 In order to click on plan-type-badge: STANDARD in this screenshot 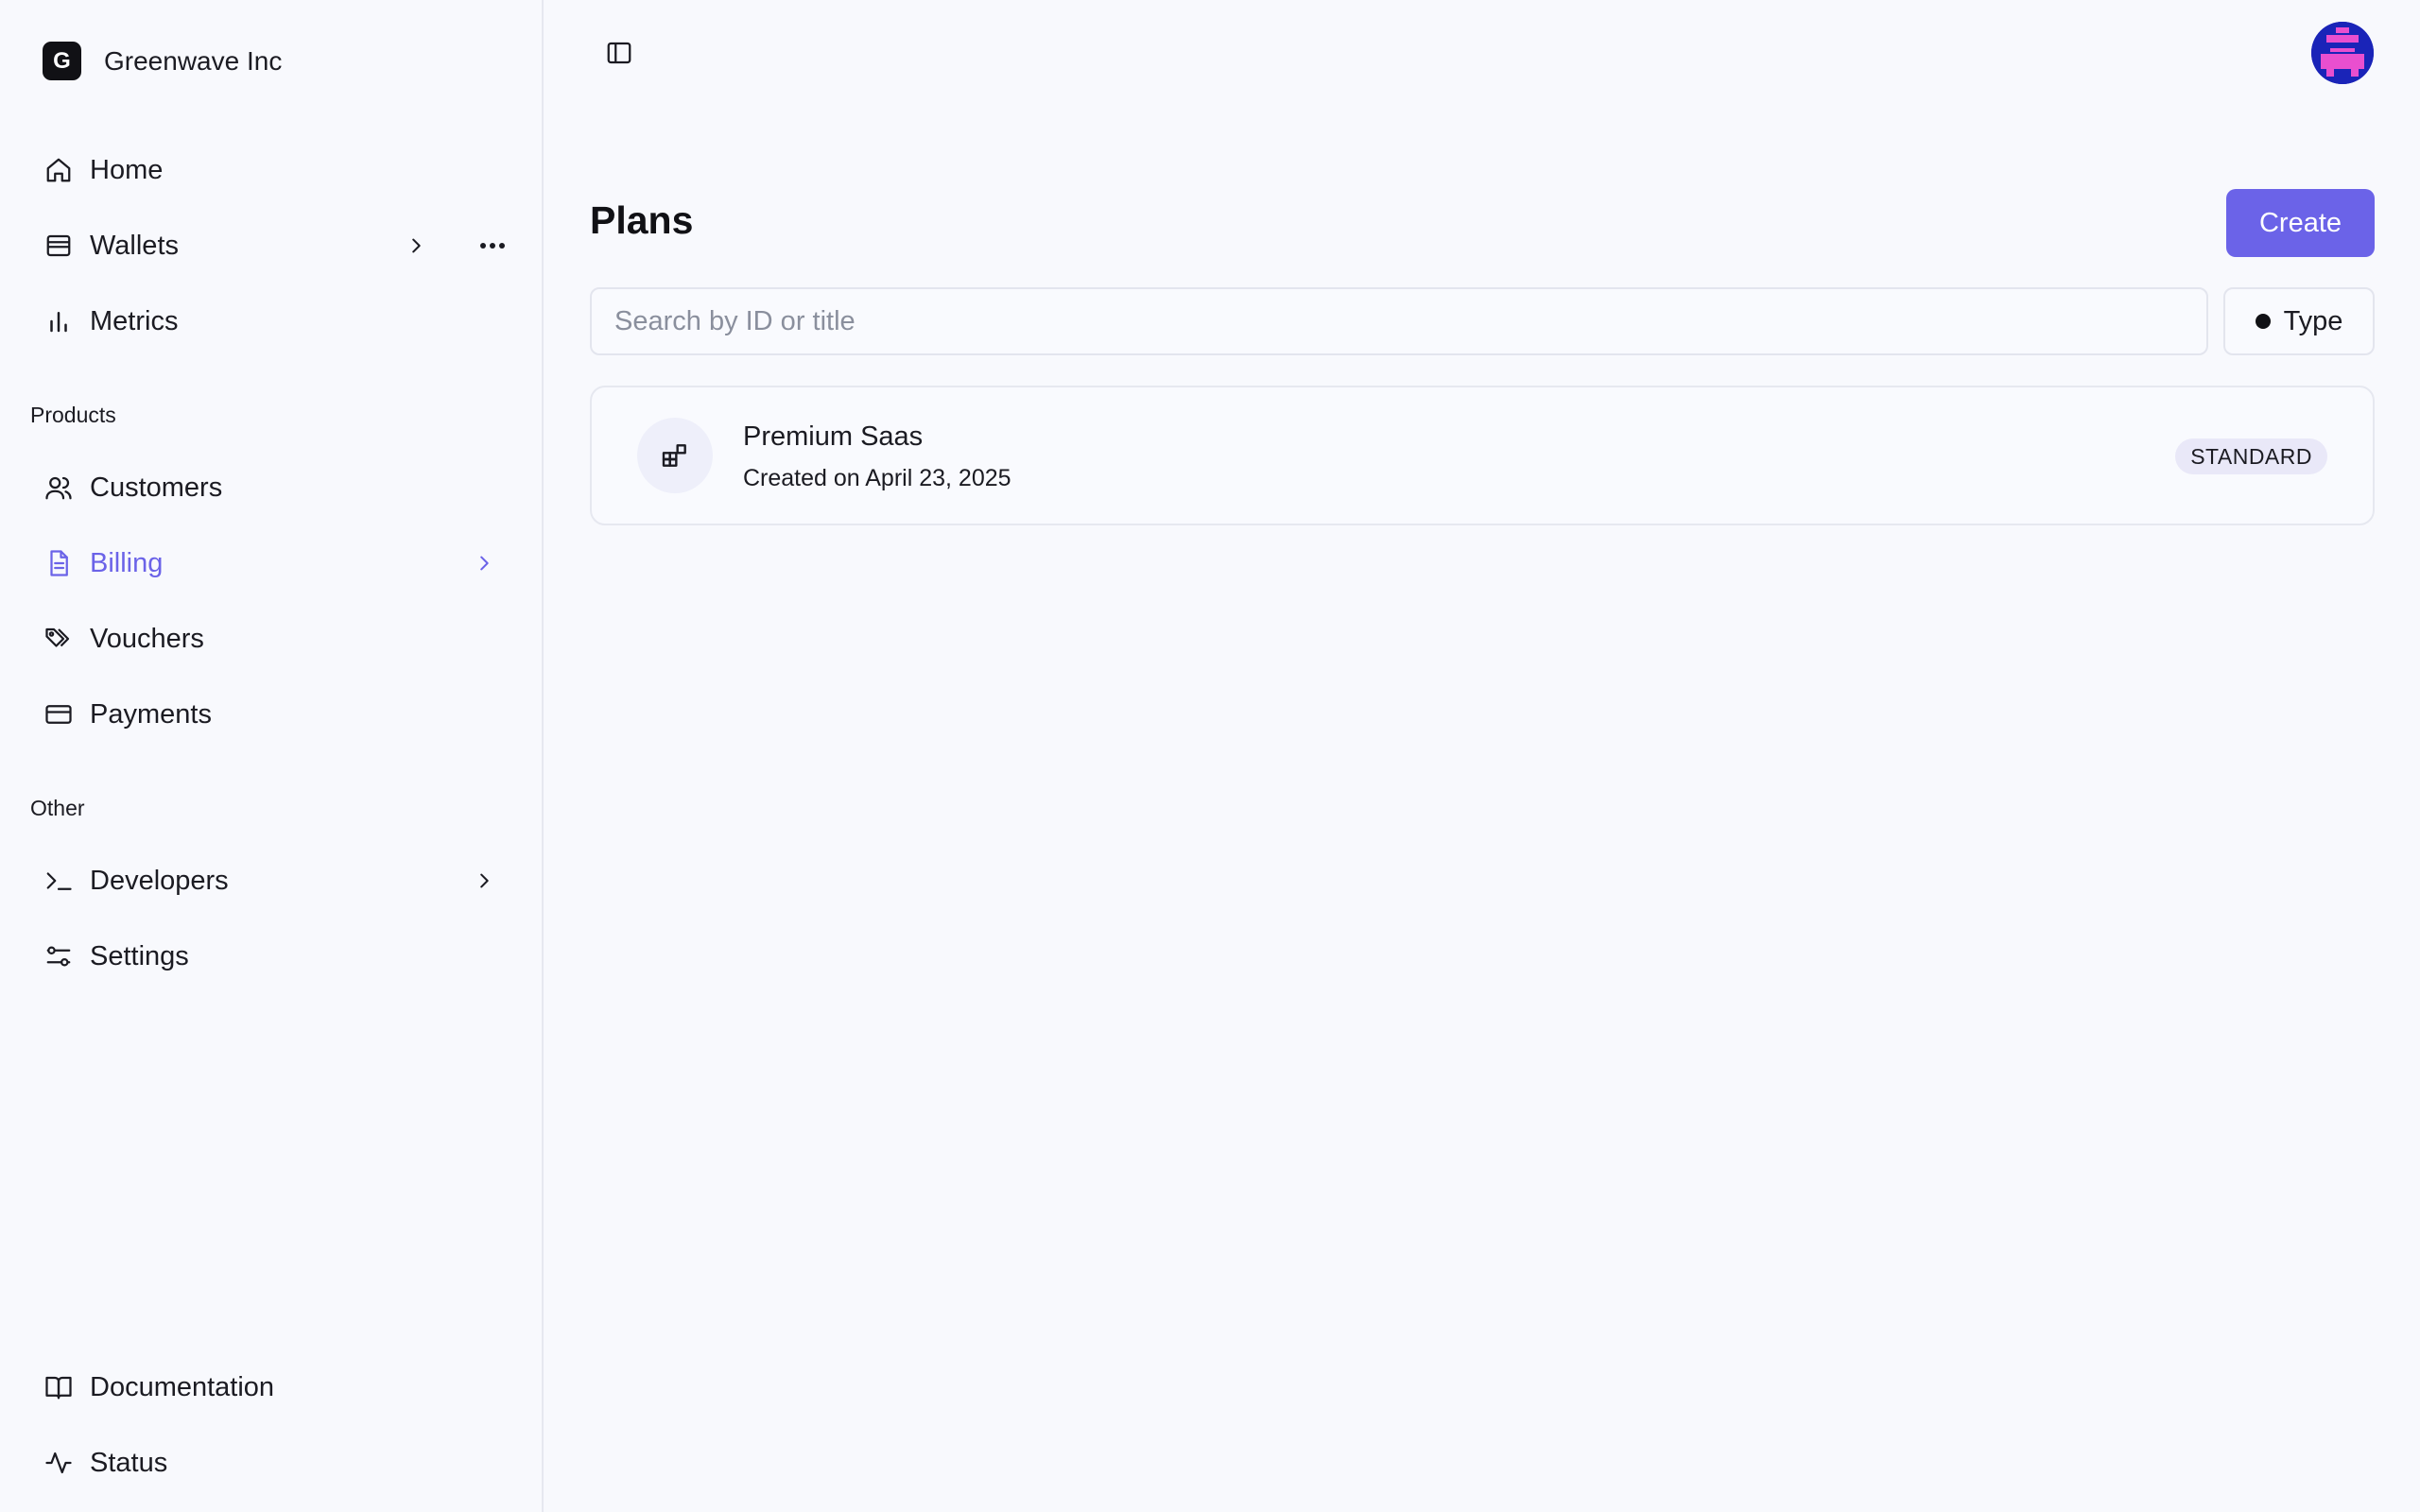, I will do `click(2251, 456)`.